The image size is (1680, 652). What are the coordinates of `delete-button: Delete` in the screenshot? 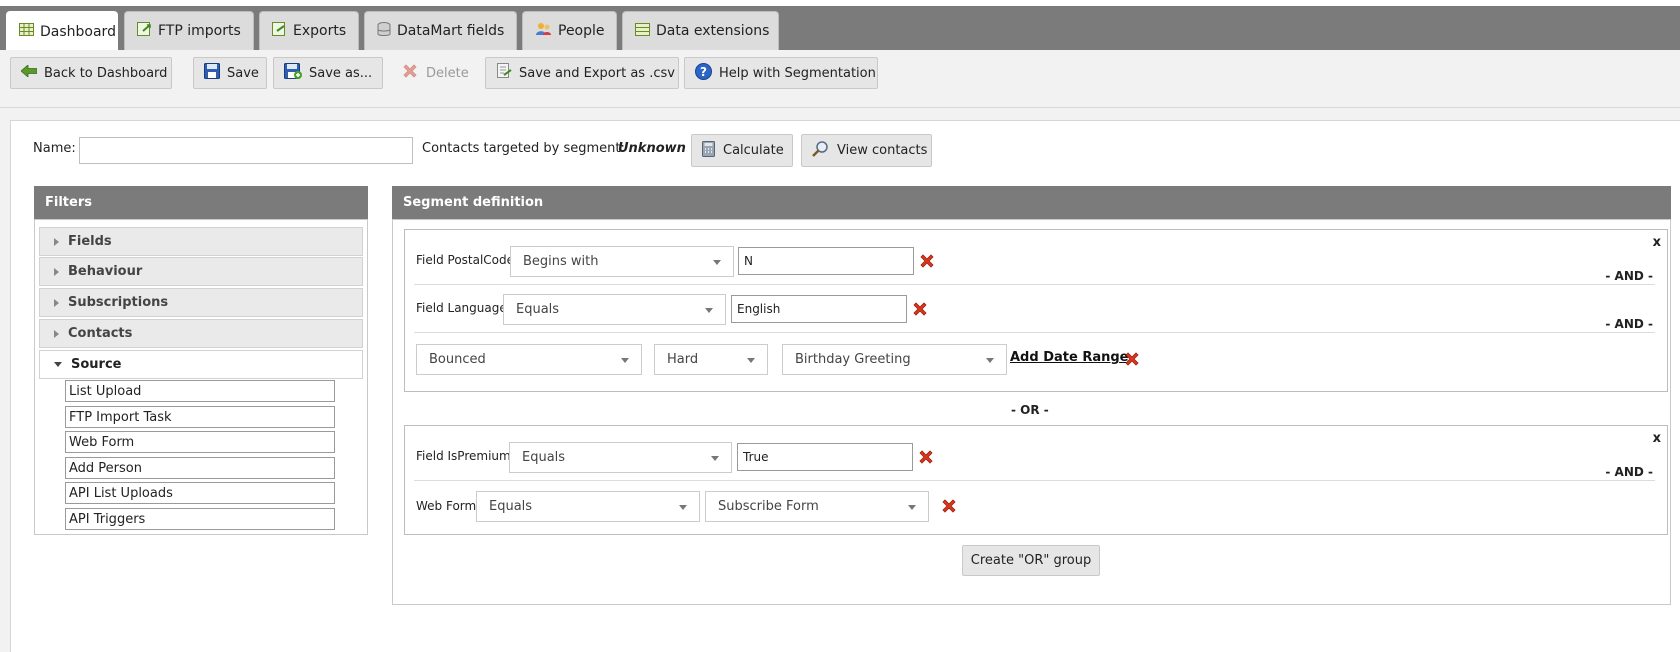 It's located at (435, 73).